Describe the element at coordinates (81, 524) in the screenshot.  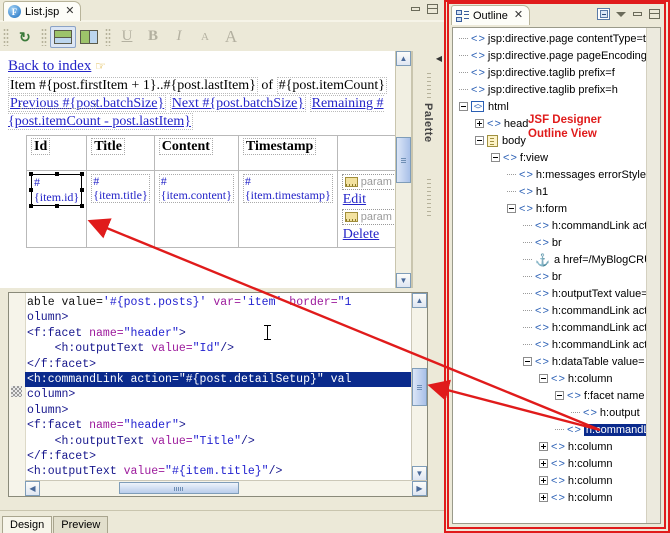
I see `tab-preview: Preview` at that location.